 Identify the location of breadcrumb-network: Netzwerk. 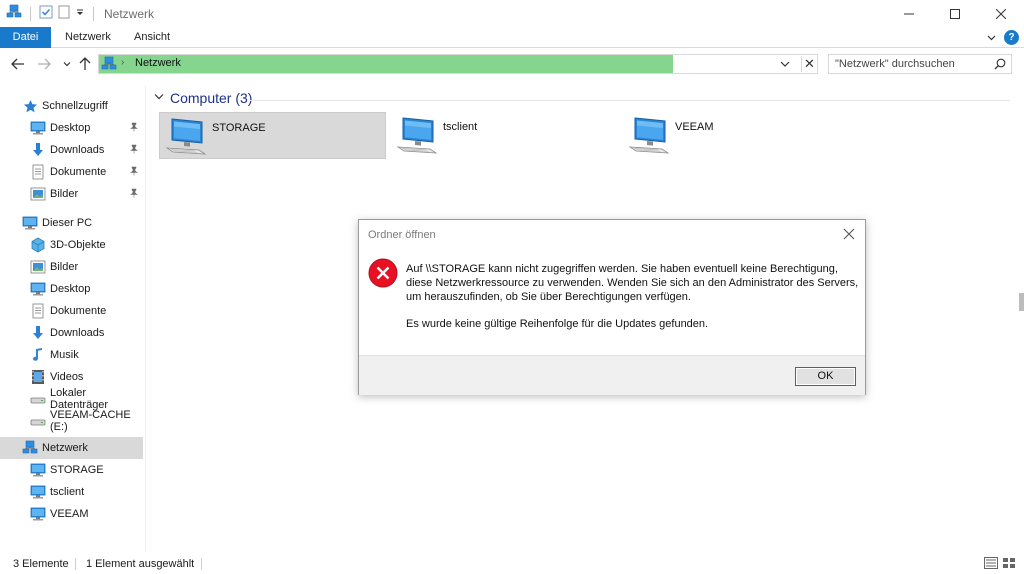
(158, 63).